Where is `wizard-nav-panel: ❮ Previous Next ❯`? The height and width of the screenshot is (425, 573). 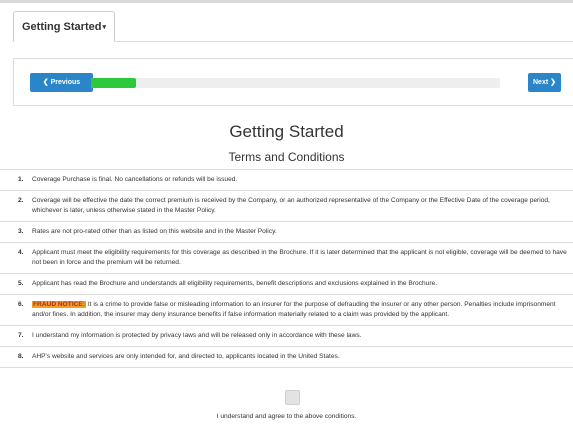 wizard-nav-panel: ❮ Previous Next ❯ is located at coordinates (293, 82).